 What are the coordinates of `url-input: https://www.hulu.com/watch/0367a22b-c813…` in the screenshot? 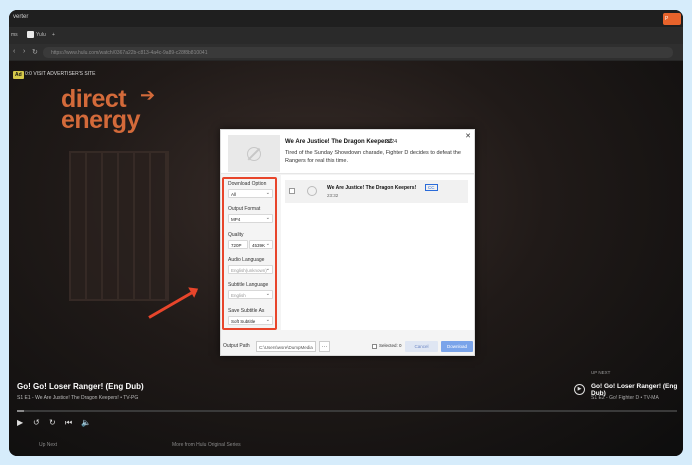 It's located at (358, 52).